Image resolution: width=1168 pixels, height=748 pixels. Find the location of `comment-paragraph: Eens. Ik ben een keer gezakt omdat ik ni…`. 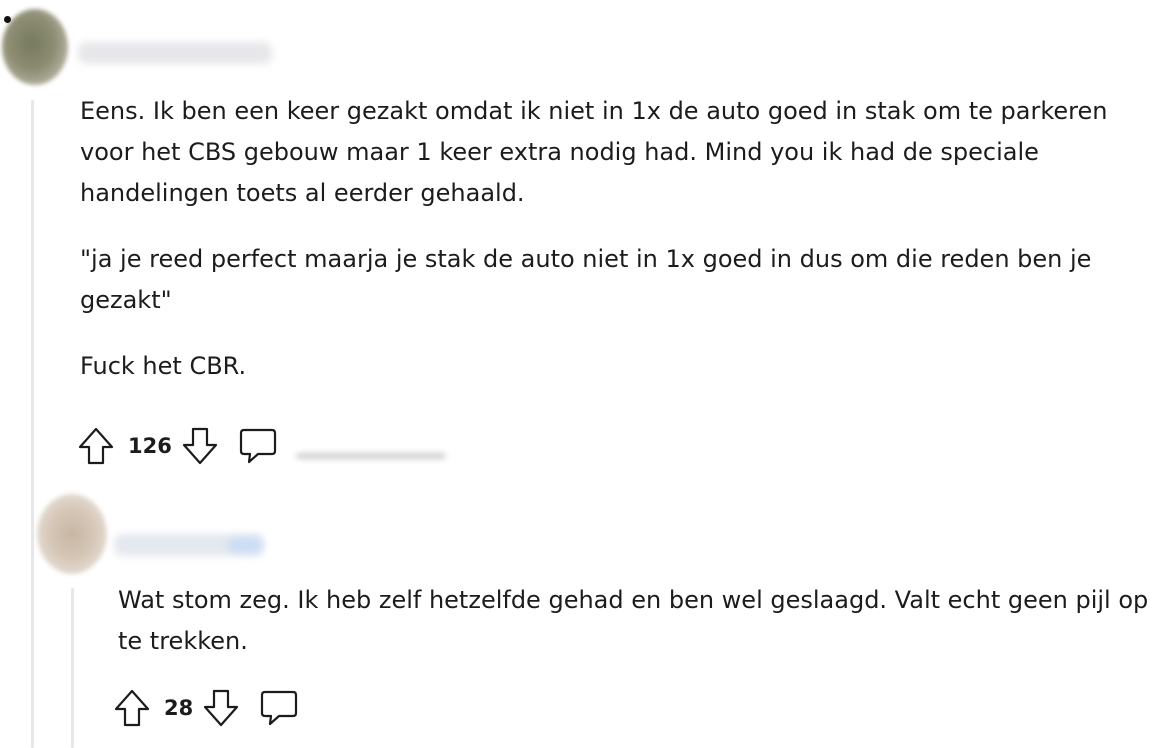

comment-paragraph: Eens. Ik ben een keer gezakt omdat ik ni… is located at coordinates (594, 152).